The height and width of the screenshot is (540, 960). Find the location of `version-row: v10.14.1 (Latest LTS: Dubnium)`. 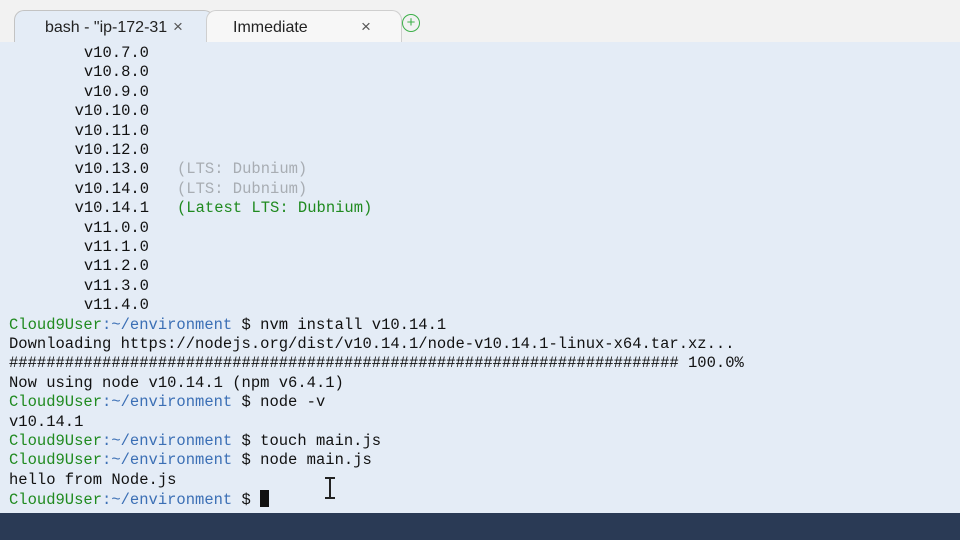

version-row: v10.14.1 (Latest LTS: Dubnium) is located at coordinates (191, 208).